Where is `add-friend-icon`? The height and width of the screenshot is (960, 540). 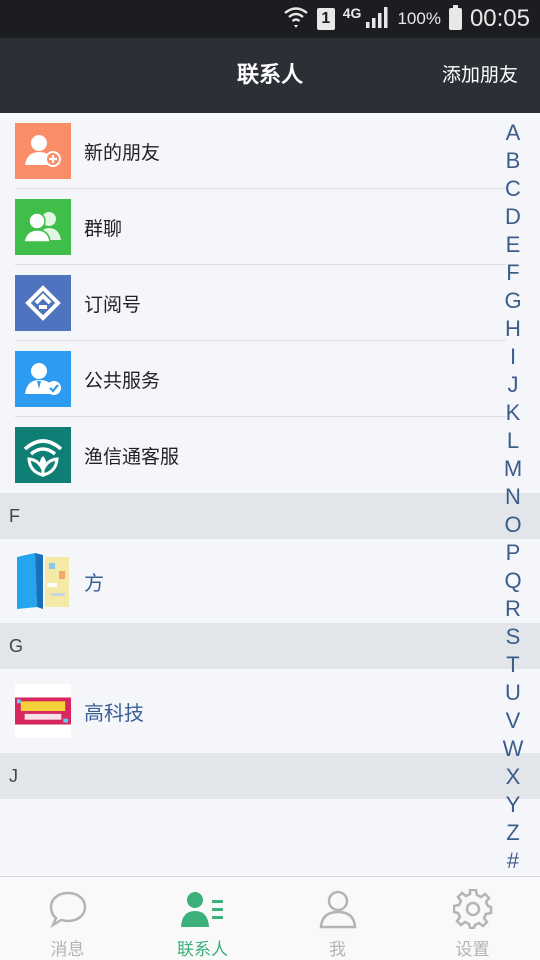 add-friend-icon is located at coordinates (43, 151).